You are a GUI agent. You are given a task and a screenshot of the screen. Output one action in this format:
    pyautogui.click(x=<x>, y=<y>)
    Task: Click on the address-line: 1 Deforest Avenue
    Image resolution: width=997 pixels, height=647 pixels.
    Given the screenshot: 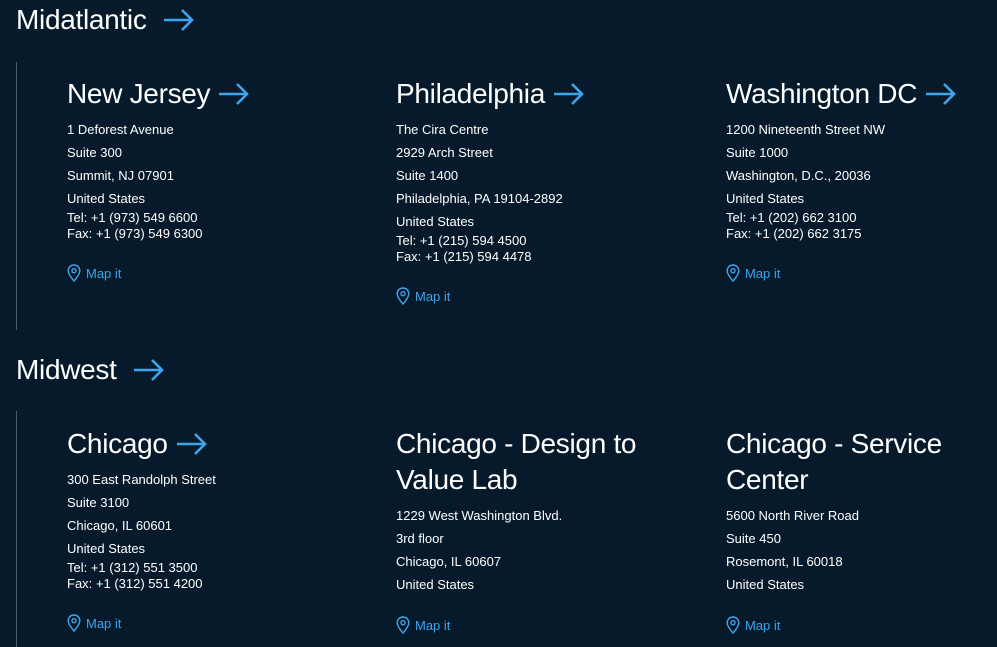 What is the action you would take?
    pyautogui.click(x=120, y=129)
    